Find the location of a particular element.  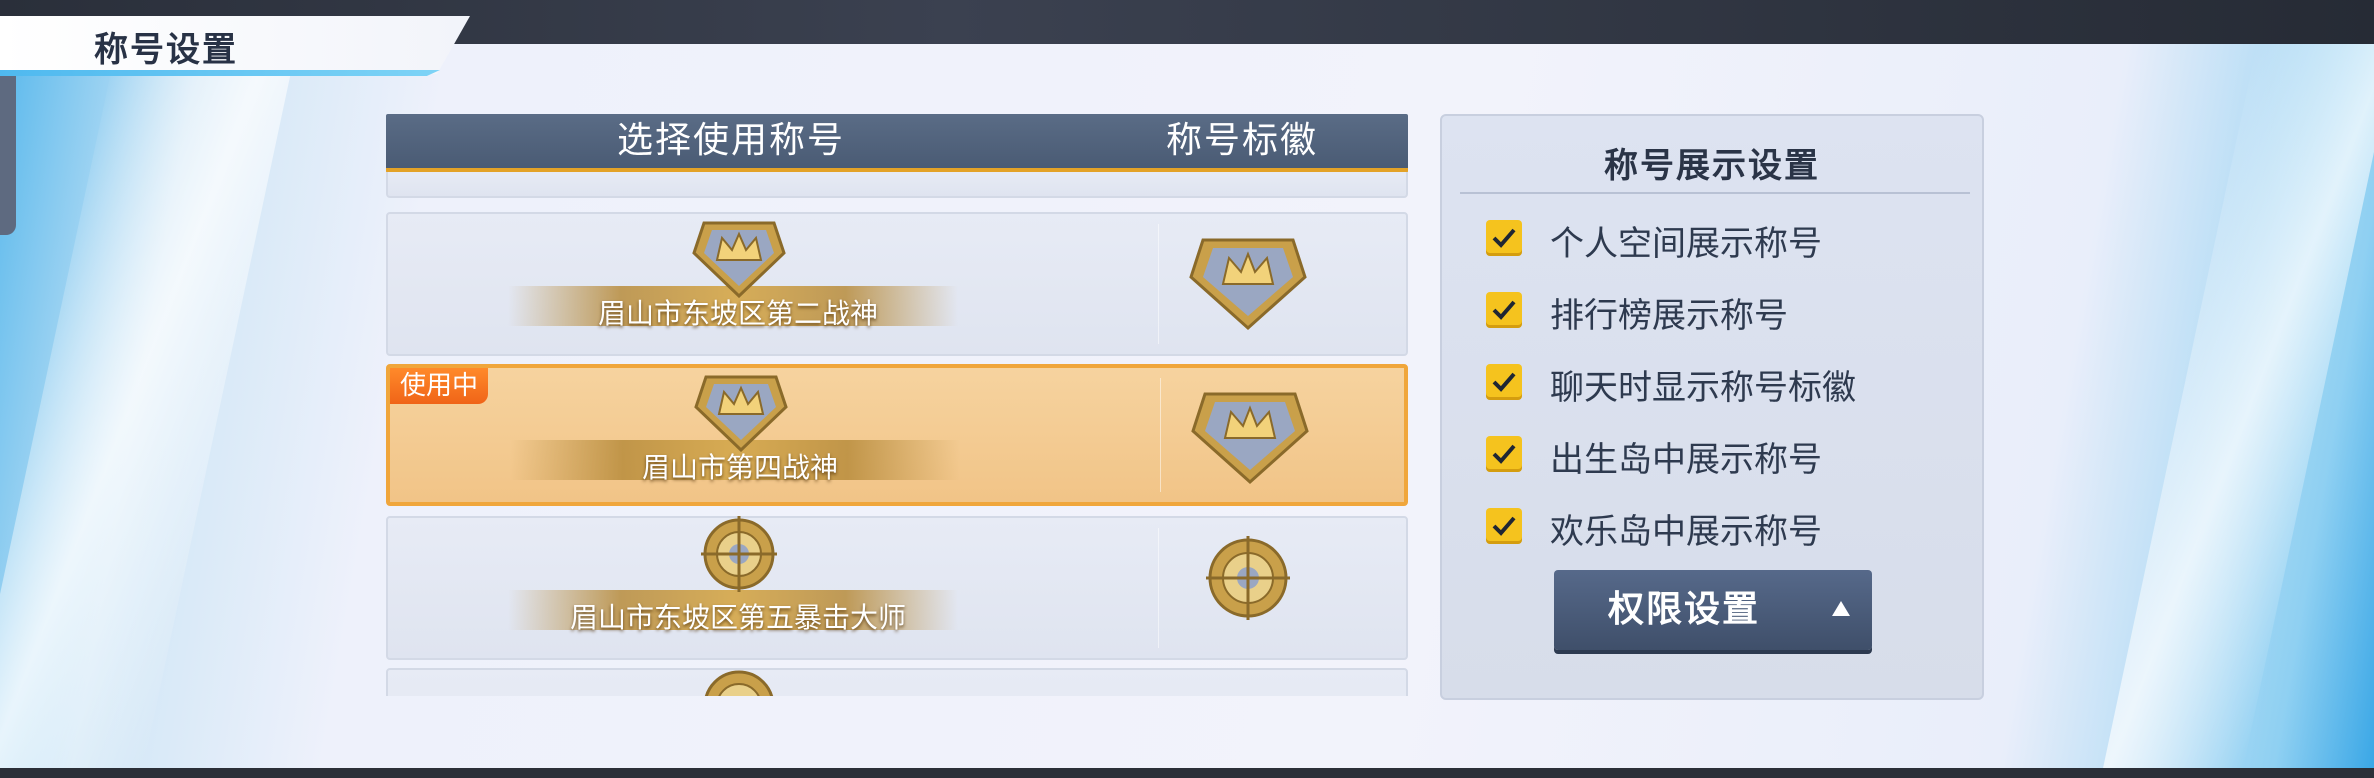

title-row-2-active: 眉山市第四战神 使用中 is located at coordinates (897, 435).